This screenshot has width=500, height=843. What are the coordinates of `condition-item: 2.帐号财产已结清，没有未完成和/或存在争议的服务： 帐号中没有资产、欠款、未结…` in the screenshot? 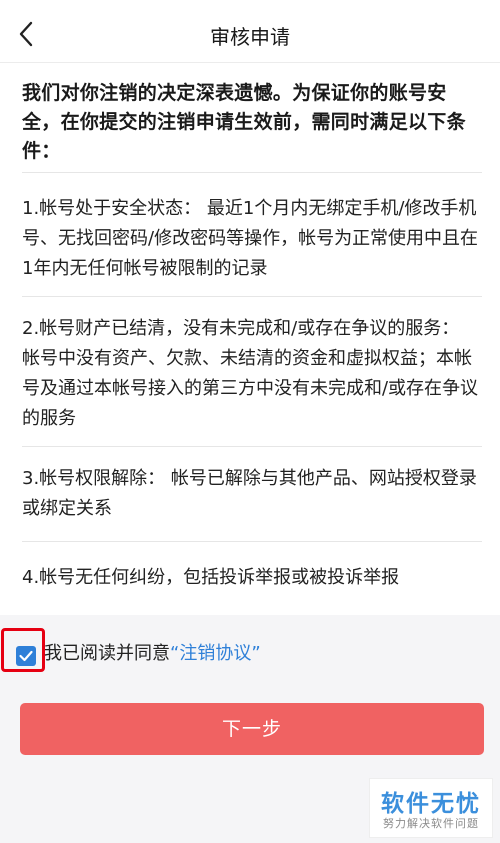 It's located at (250, 373).